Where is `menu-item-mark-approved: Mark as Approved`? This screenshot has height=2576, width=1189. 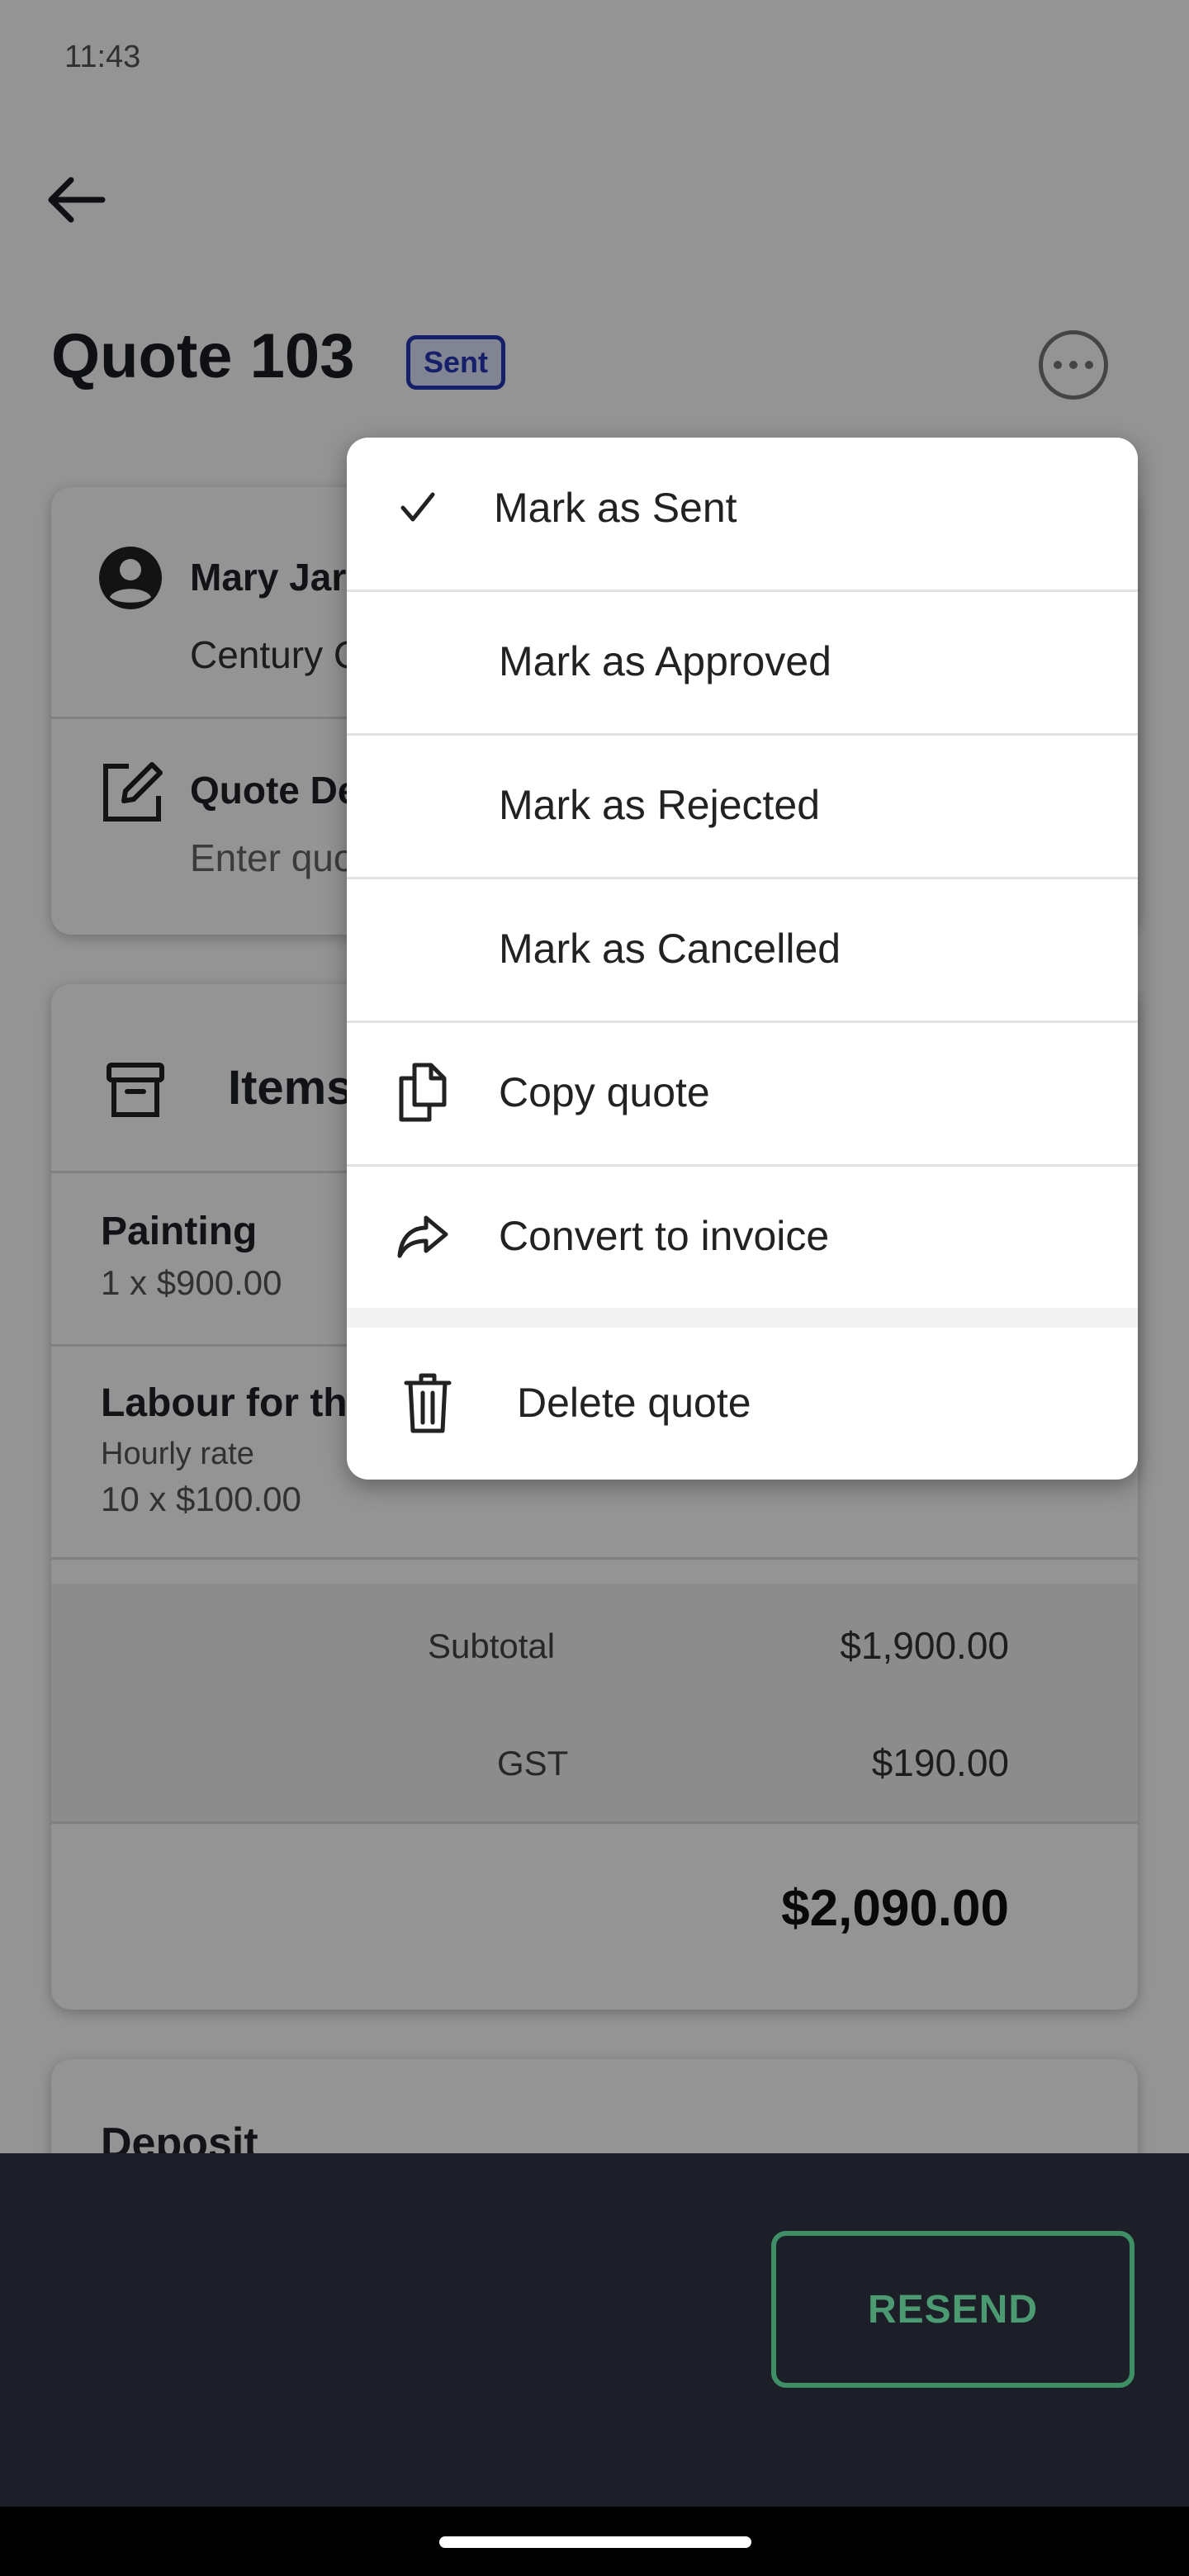
menu-item-mark-approved: Mark as Approved is located at coordinates (742, 661).